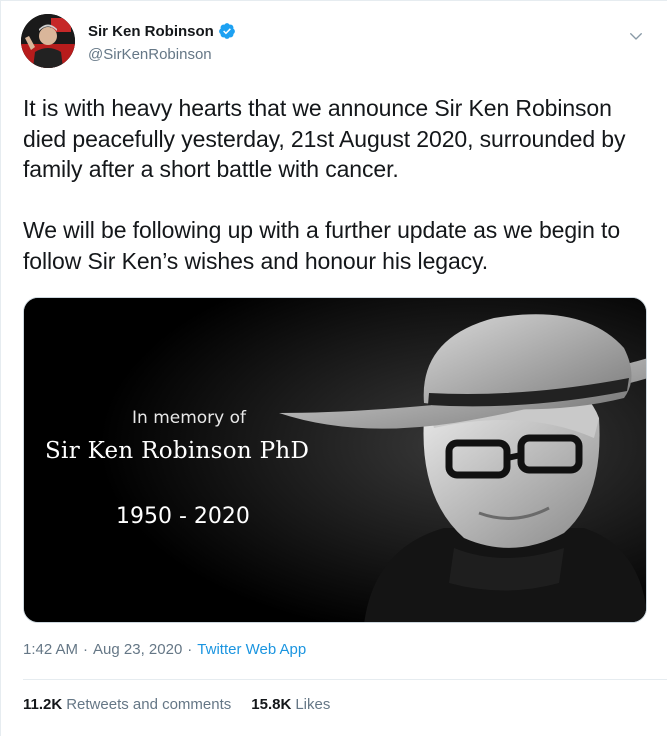 This screenshot has width=667, height=736. What do you see at coordinates (151, 31) in the screenshot?
I see `author-display-name: Sir Ken Robinson` at bounding box center [151, 31].